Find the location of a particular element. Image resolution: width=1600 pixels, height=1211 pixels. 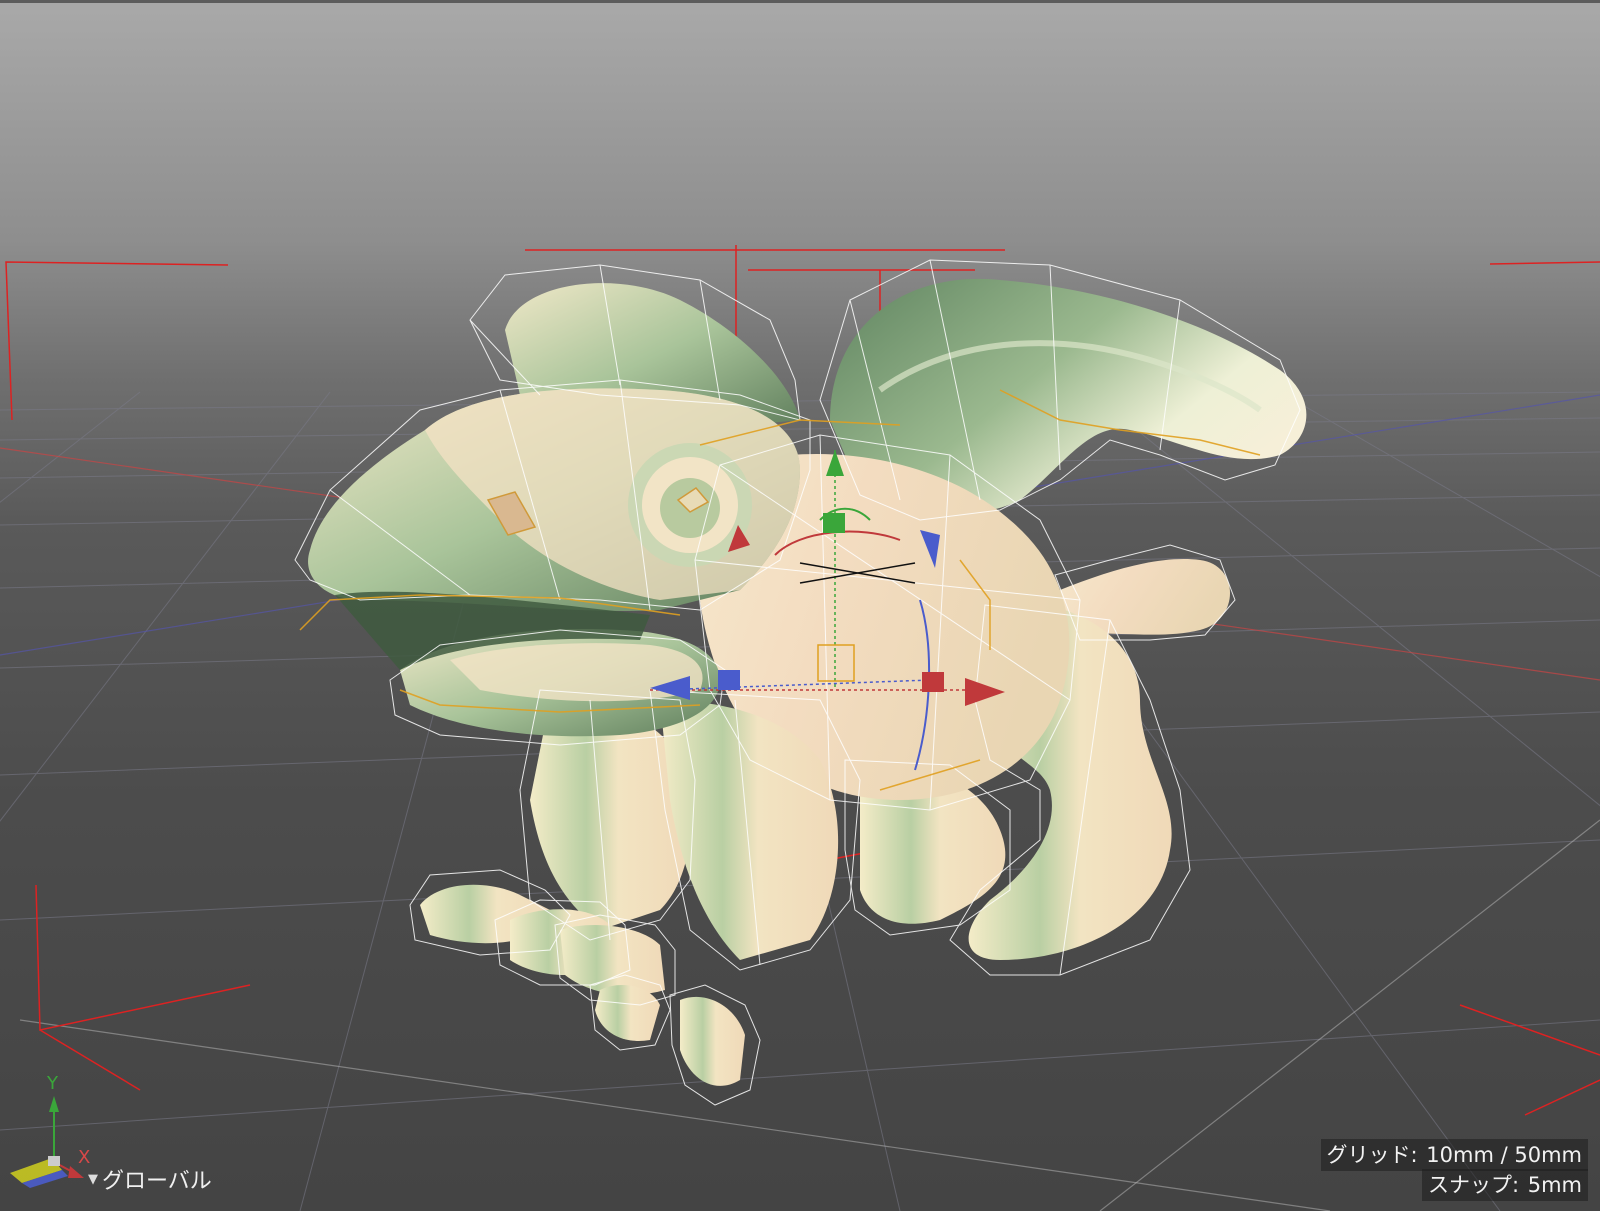

axis-y-label: Y is located at coordinates (52, 1083).